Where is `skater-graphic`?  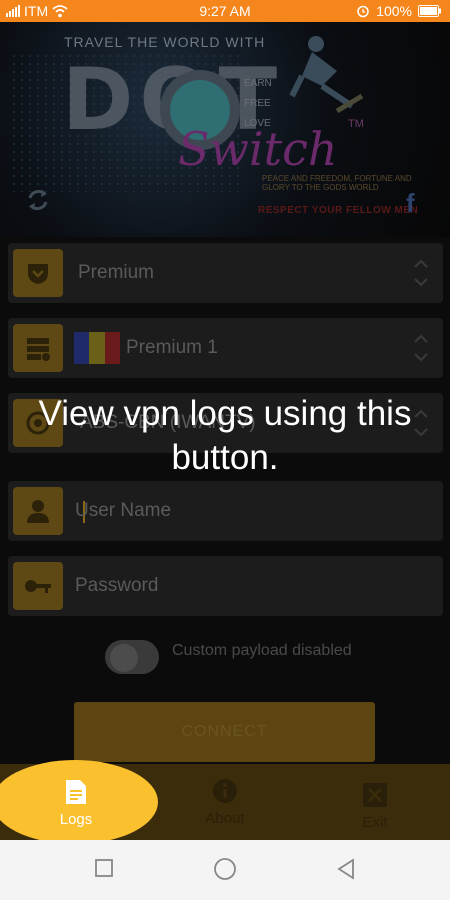 skater-graphic is located at coordinates (326, 75).